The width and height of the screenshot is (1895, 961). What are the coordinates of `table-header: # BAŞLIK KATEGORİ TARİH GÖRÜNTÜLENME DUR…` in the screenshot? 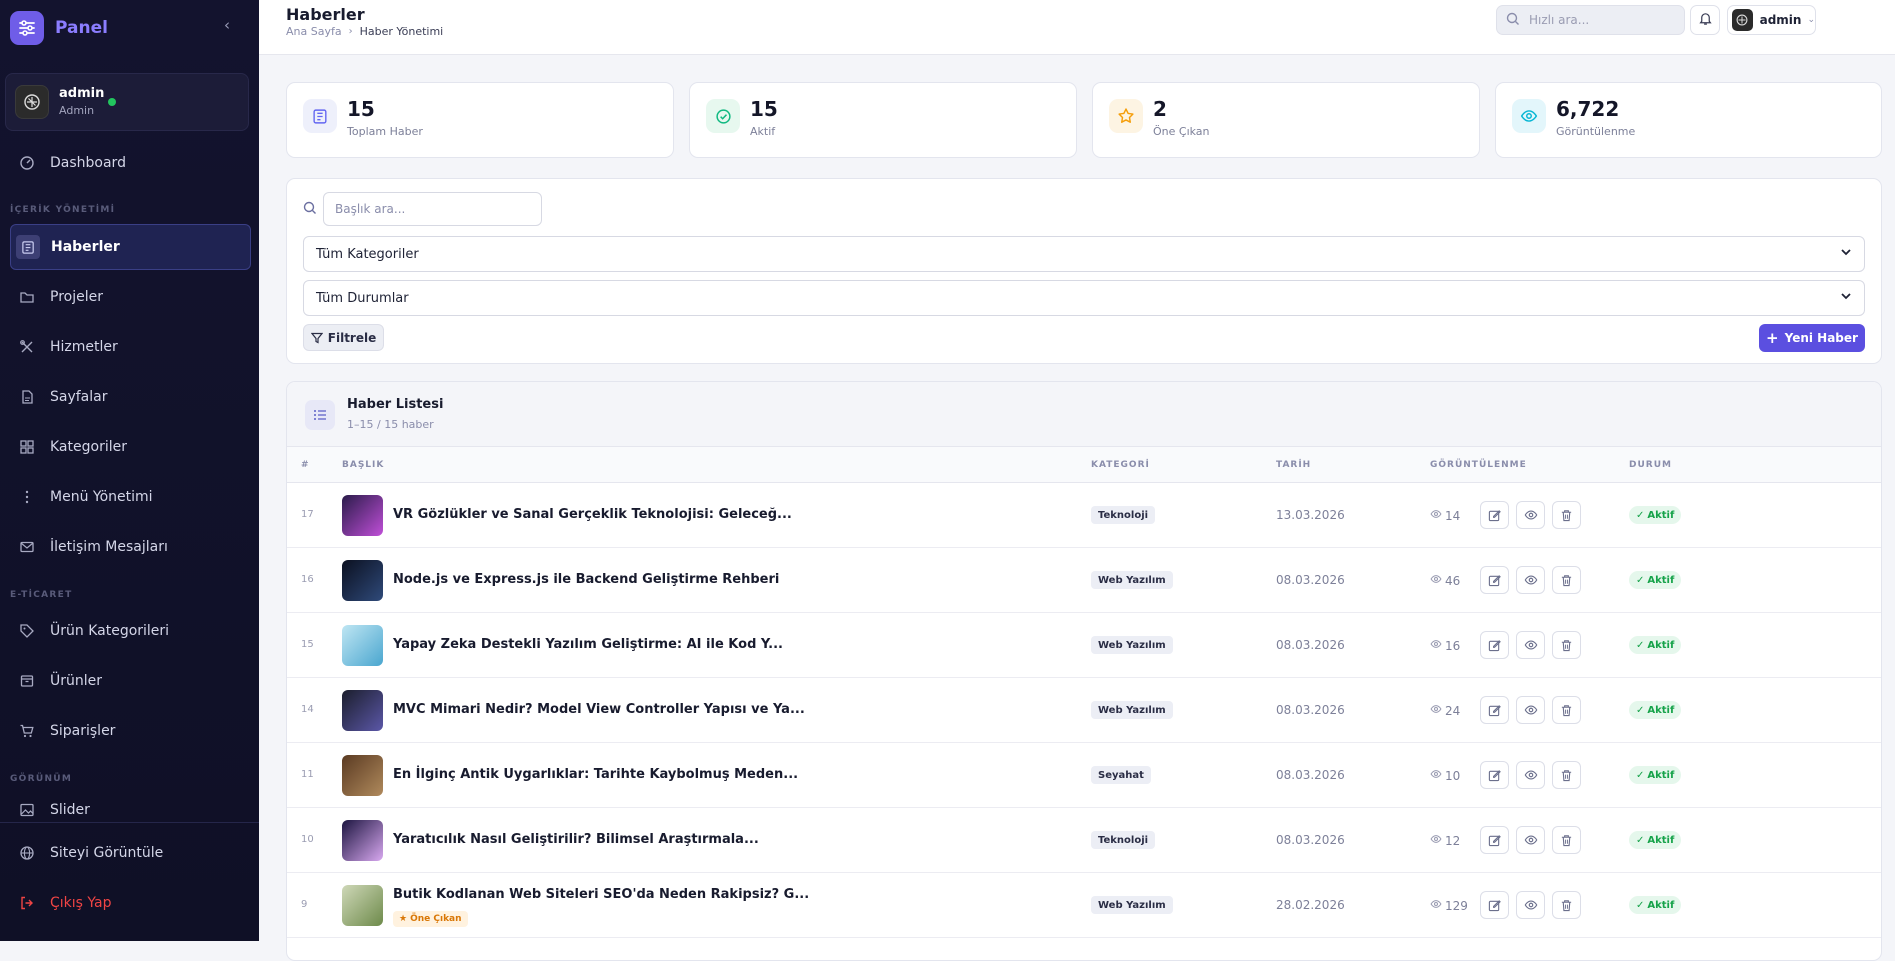 It's located at (1084, 465).